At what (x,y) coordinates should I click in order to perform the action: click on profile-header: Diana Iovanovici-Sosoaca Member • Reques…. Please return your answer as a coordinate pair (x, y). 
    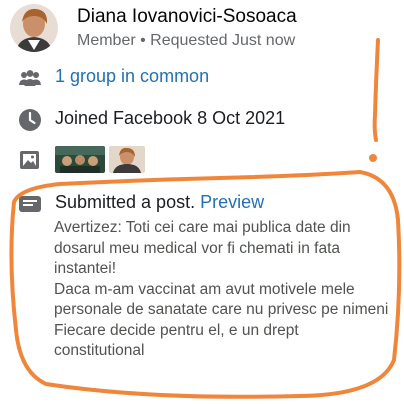
    Looking at the image, I should click on (200, 29).